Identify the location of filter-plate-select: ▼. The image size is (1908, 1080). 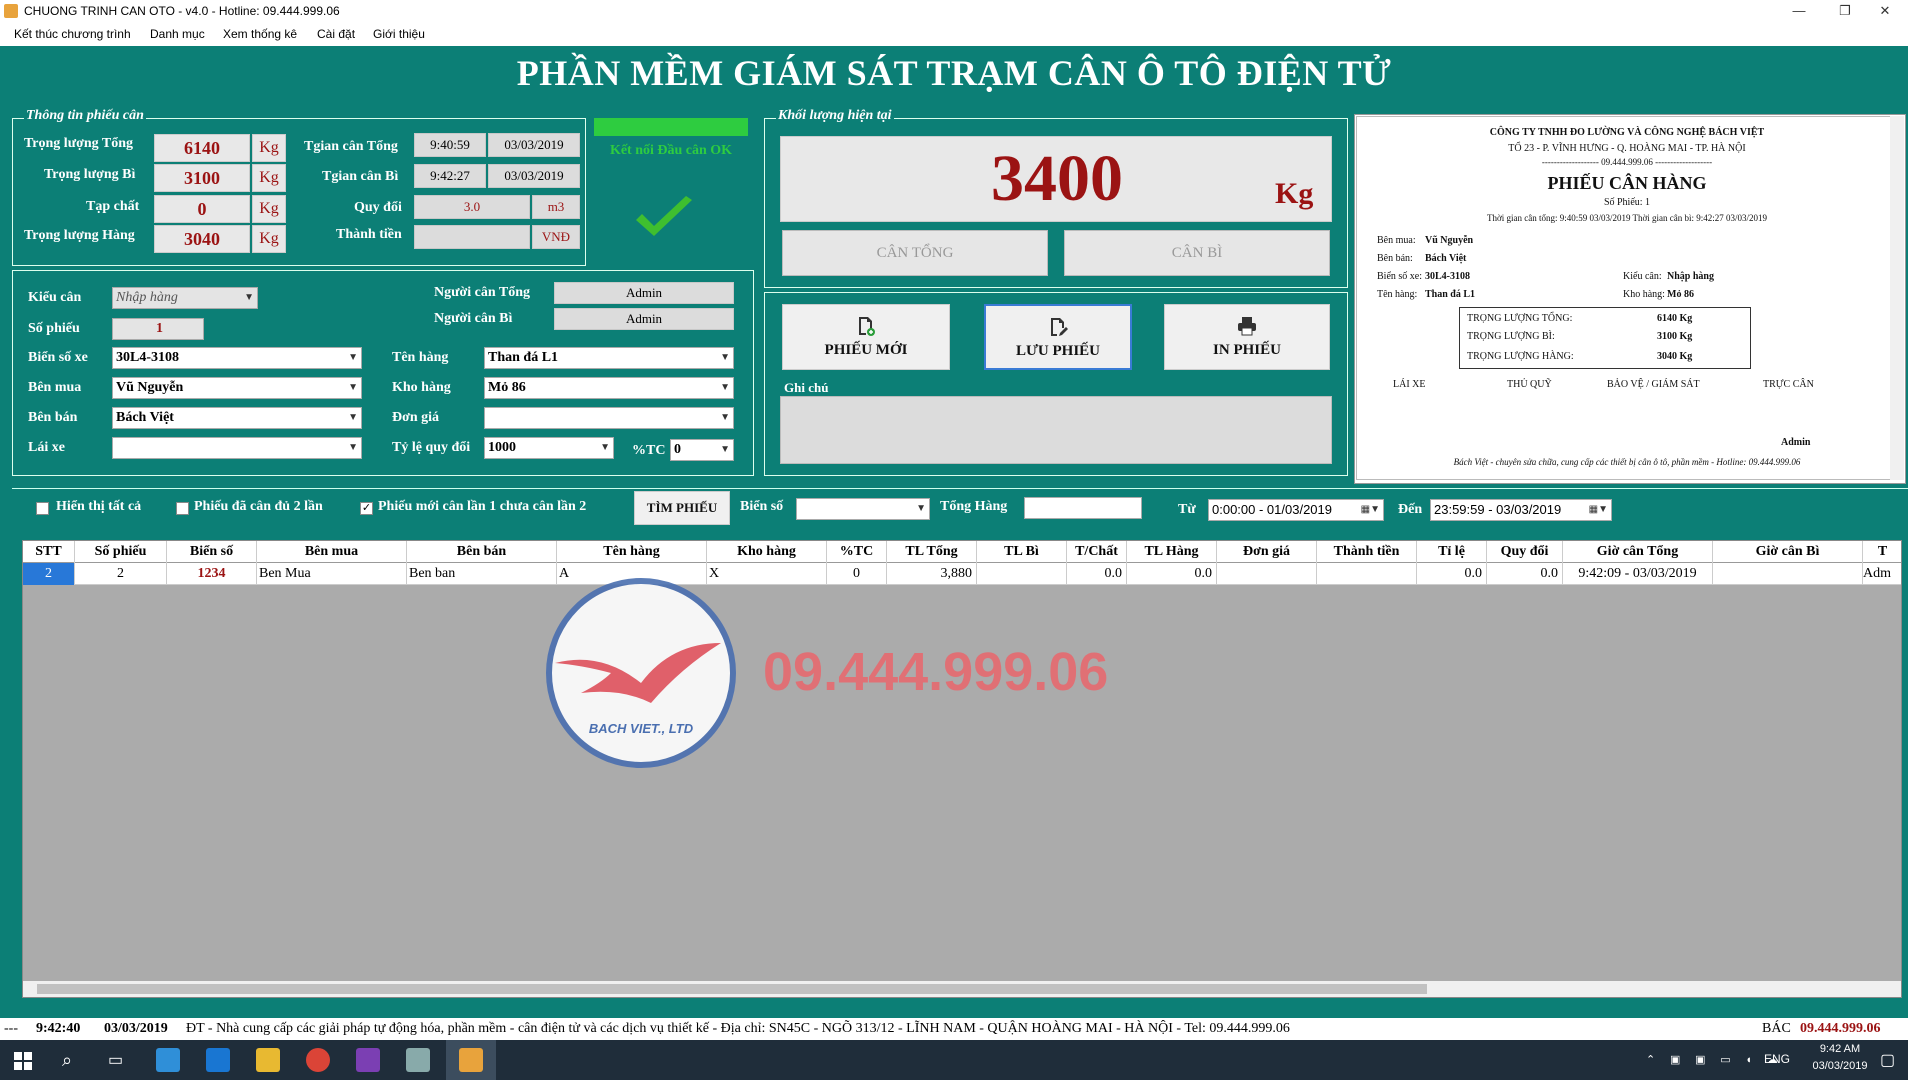
(863, 509).